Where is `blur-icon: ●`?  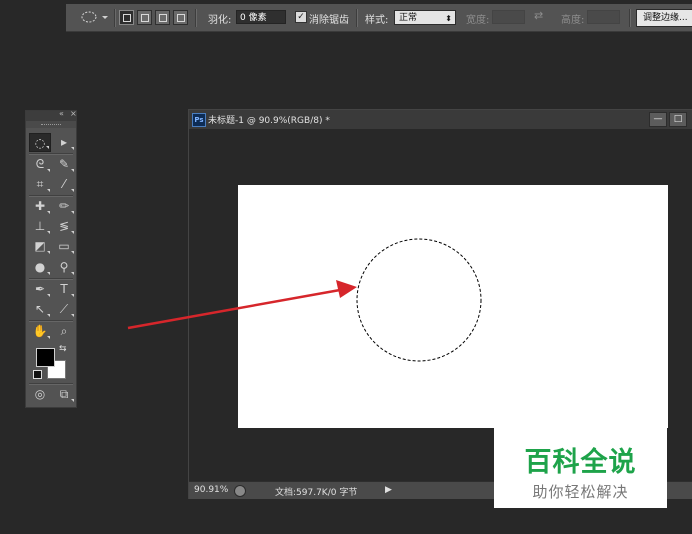 blur-icon: ● is located at coordinates (40, 267).